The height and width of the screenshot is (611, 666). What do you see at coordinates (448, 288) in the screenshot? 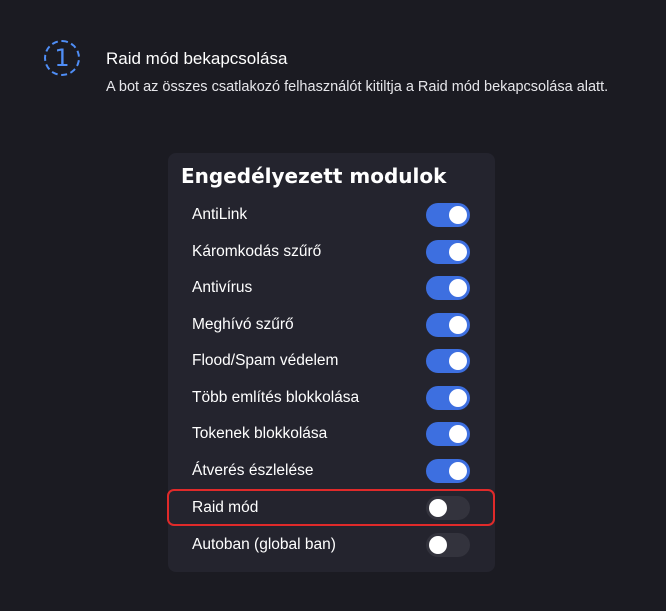
I see `antivirus-toggle` at bounding box center [448, 288].